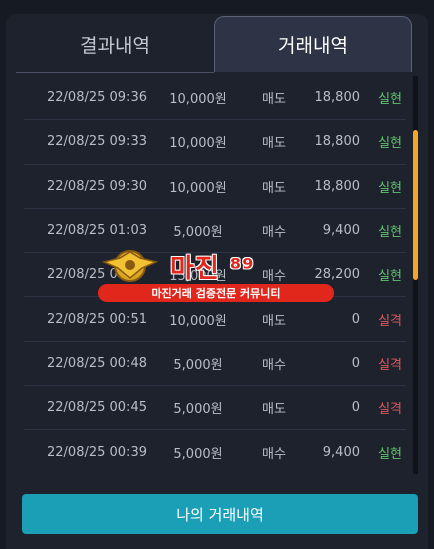  I want to click on trade-time: 22/08/25 00:45, so click(97, 408).